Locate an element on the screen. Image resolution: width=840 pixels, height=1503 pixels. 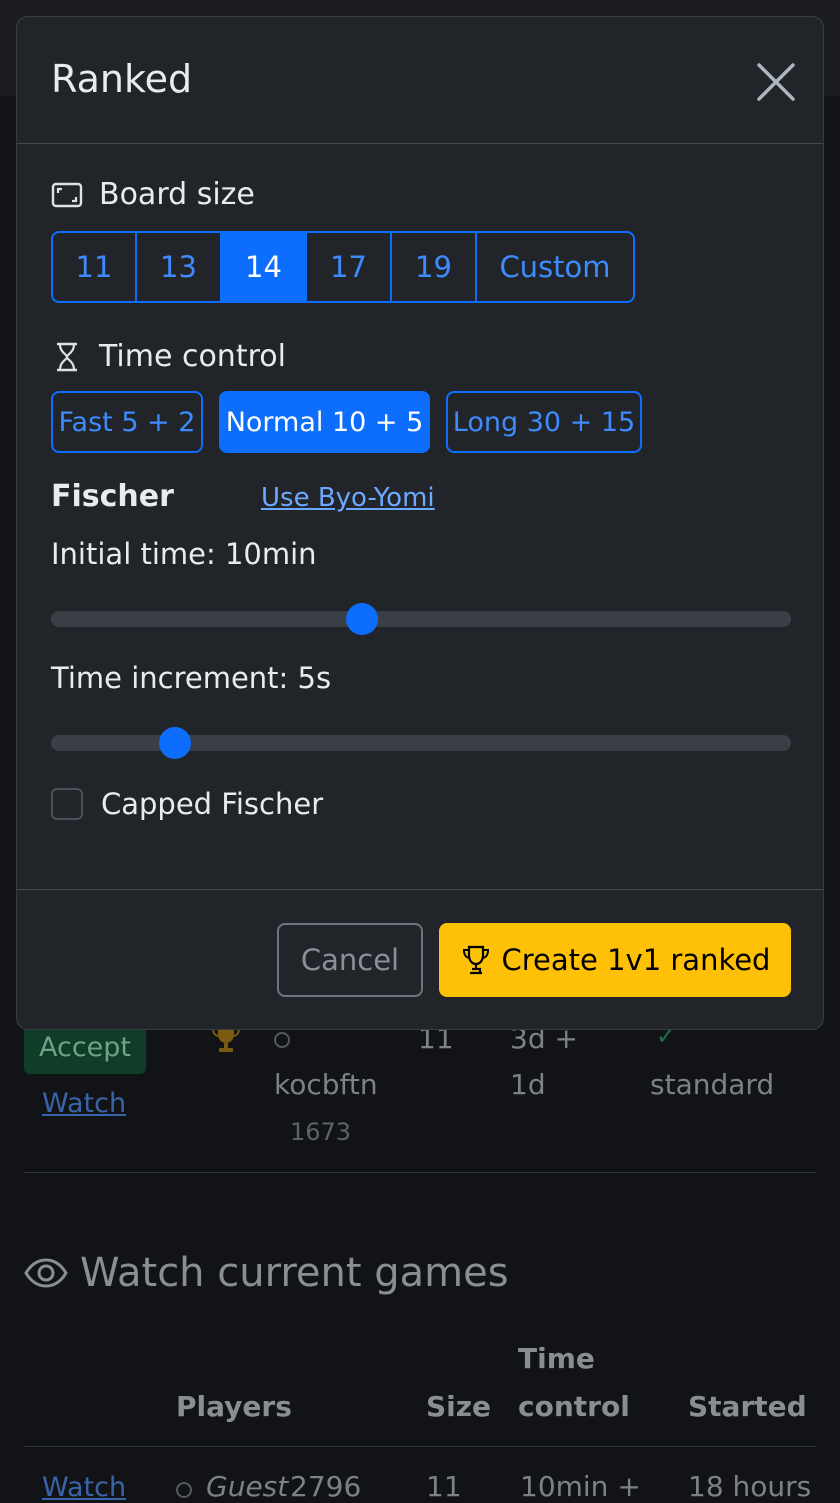
board-size-19-button: 19 is located at coordinates (433, 267).